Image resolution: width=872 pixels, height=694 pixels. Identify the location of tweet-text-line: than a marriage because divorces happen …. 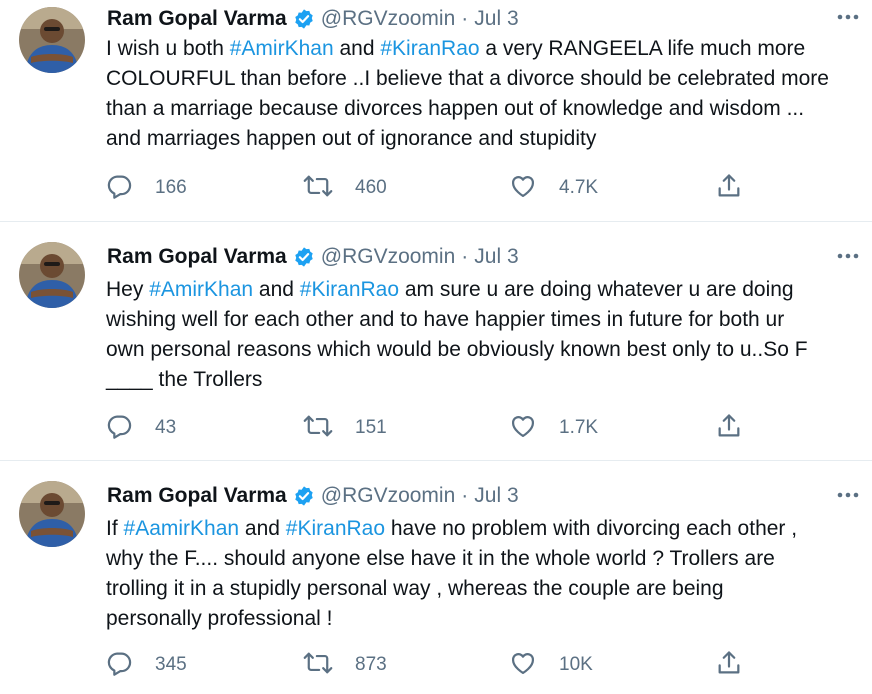
(488, 109).